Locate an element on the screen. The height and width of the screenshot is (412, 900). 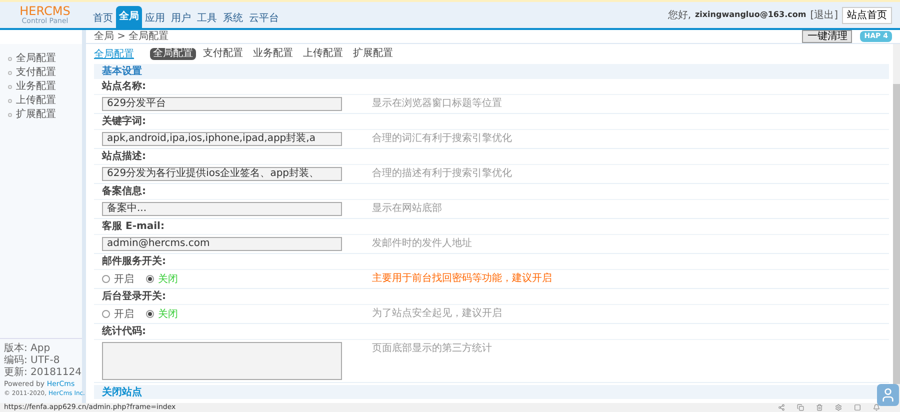
sidebar-item: 上传配置 is located at coordinates (41, 100).